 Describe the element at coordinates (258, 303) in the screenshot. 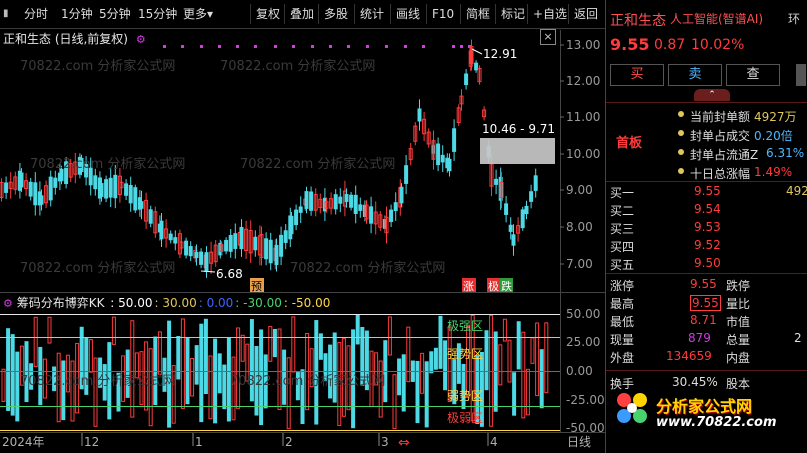

I see `indicator-value-3: : -30.00` at that location.